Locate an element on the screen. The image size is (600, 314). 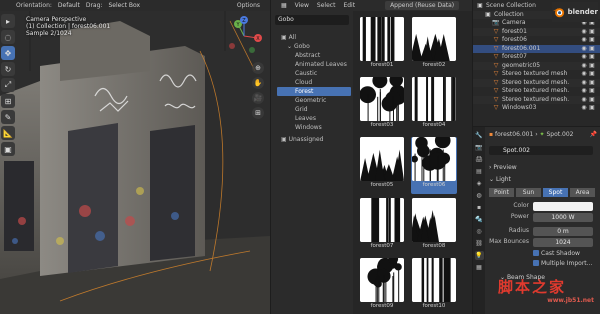
cursor-icon: ▸ is located at coordinates (8, 21).